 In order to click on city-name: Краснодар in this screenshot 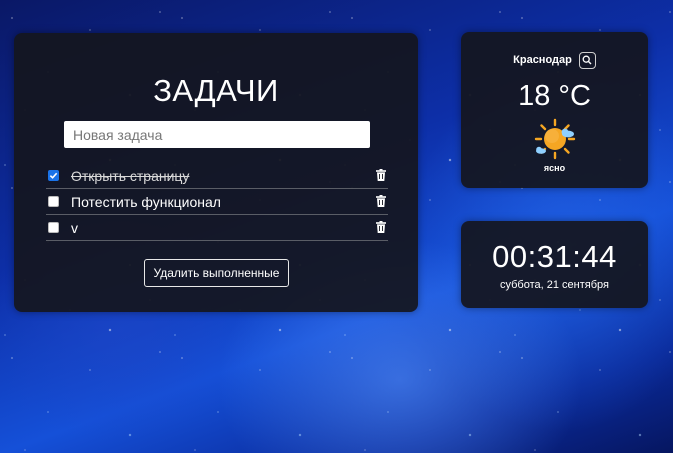, I will do `click(542, 60)`.